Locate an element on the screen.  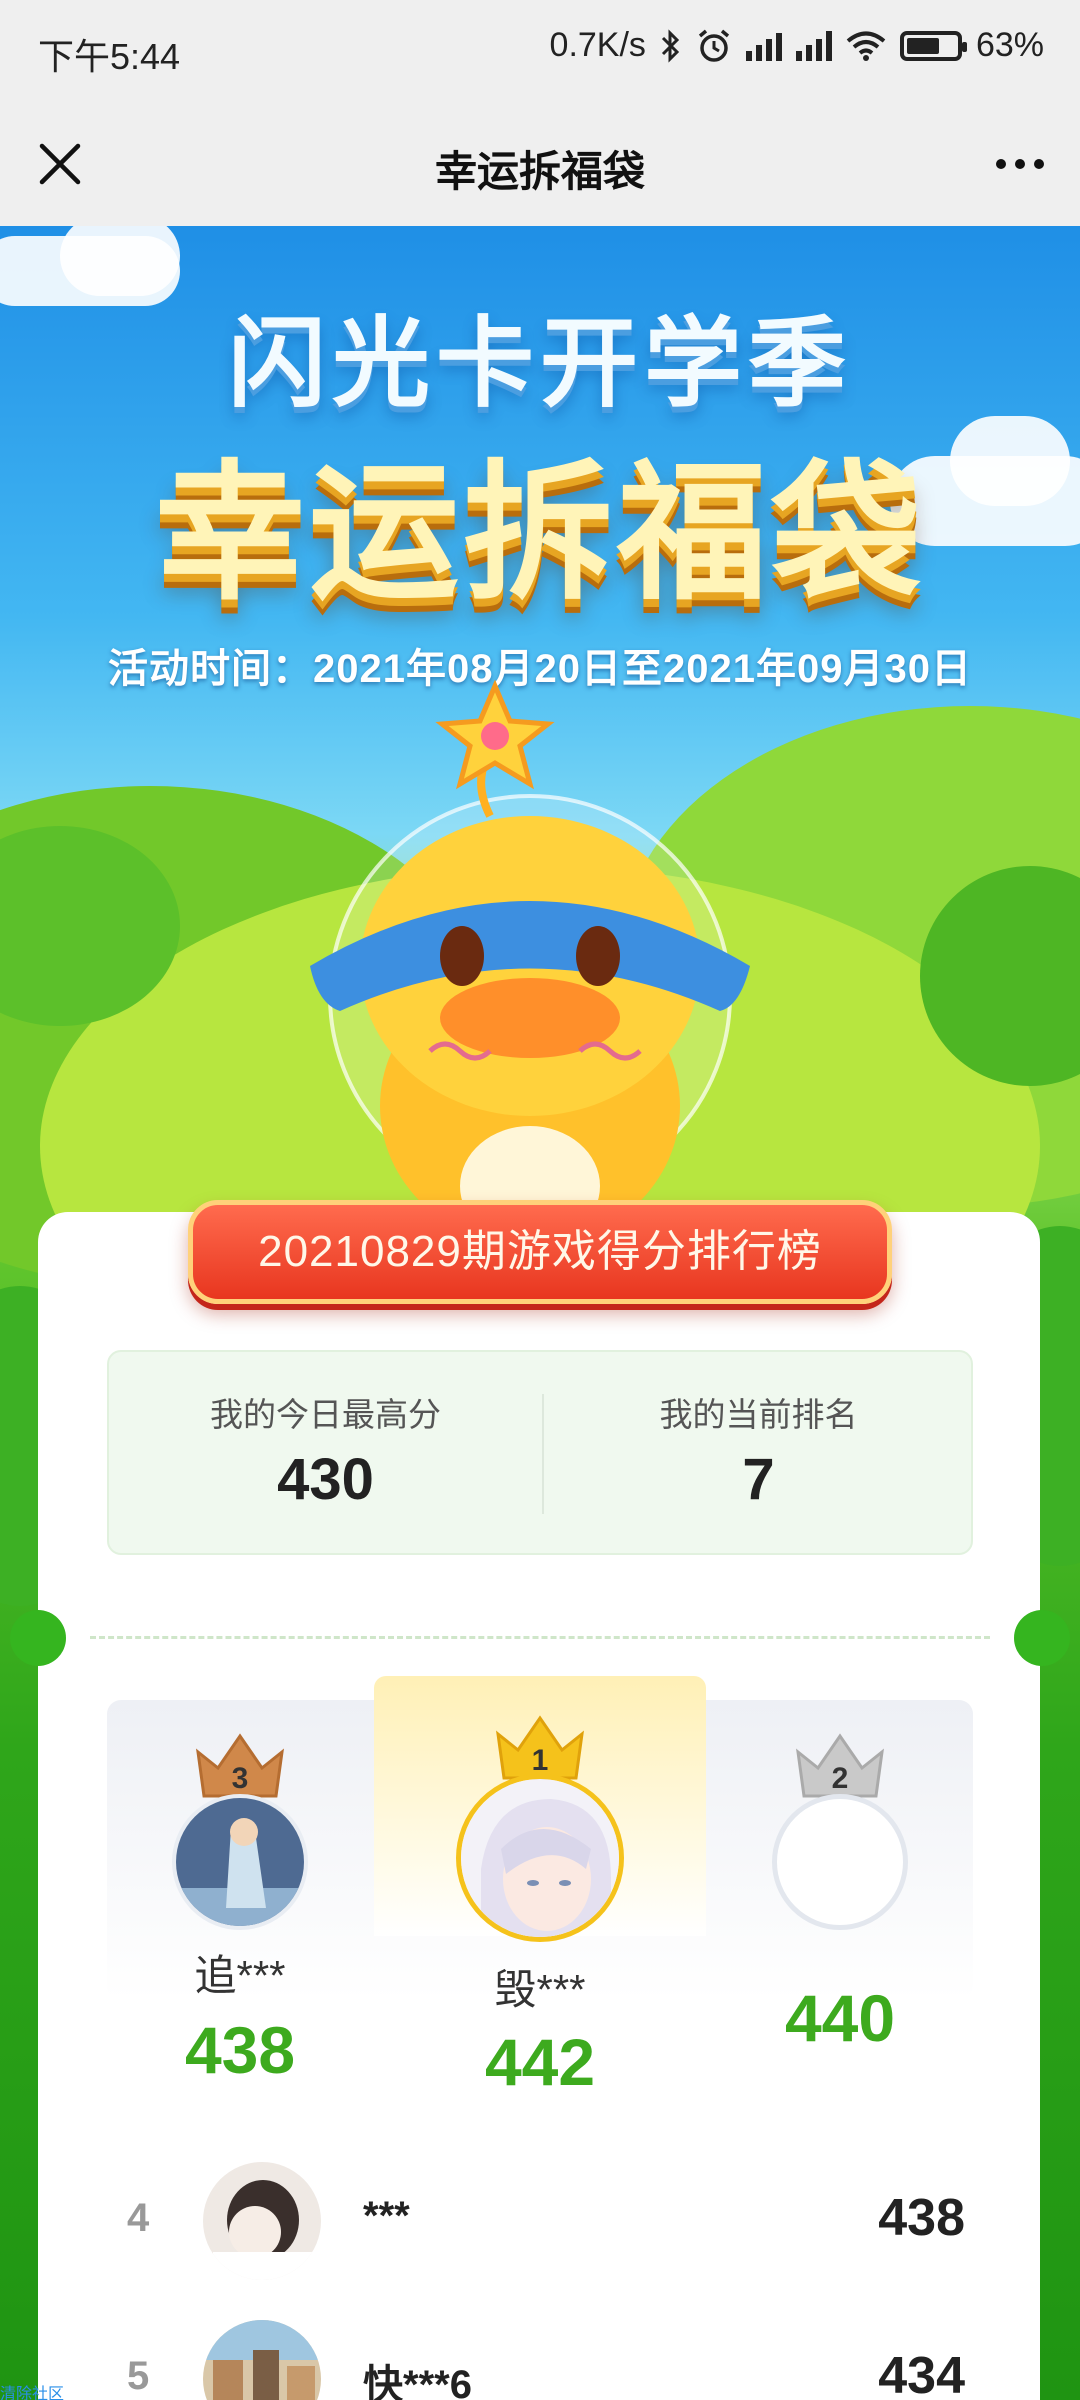
battery-percent: 63% is located at coordinates (1009, 45).